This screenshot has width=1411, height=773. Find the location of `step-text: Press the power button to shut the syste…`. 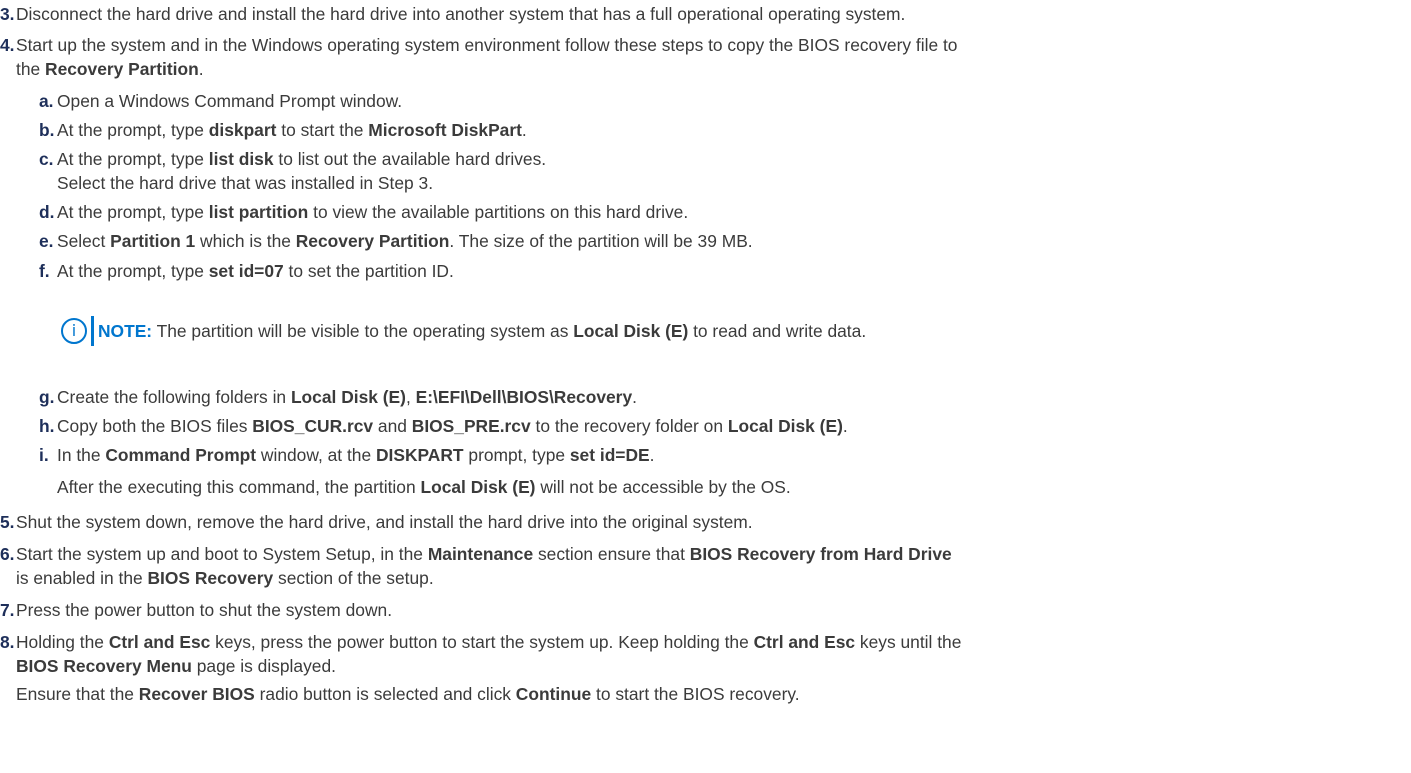

step-text: Press the power button to shut the syste… is located at coordinates (204, 610).